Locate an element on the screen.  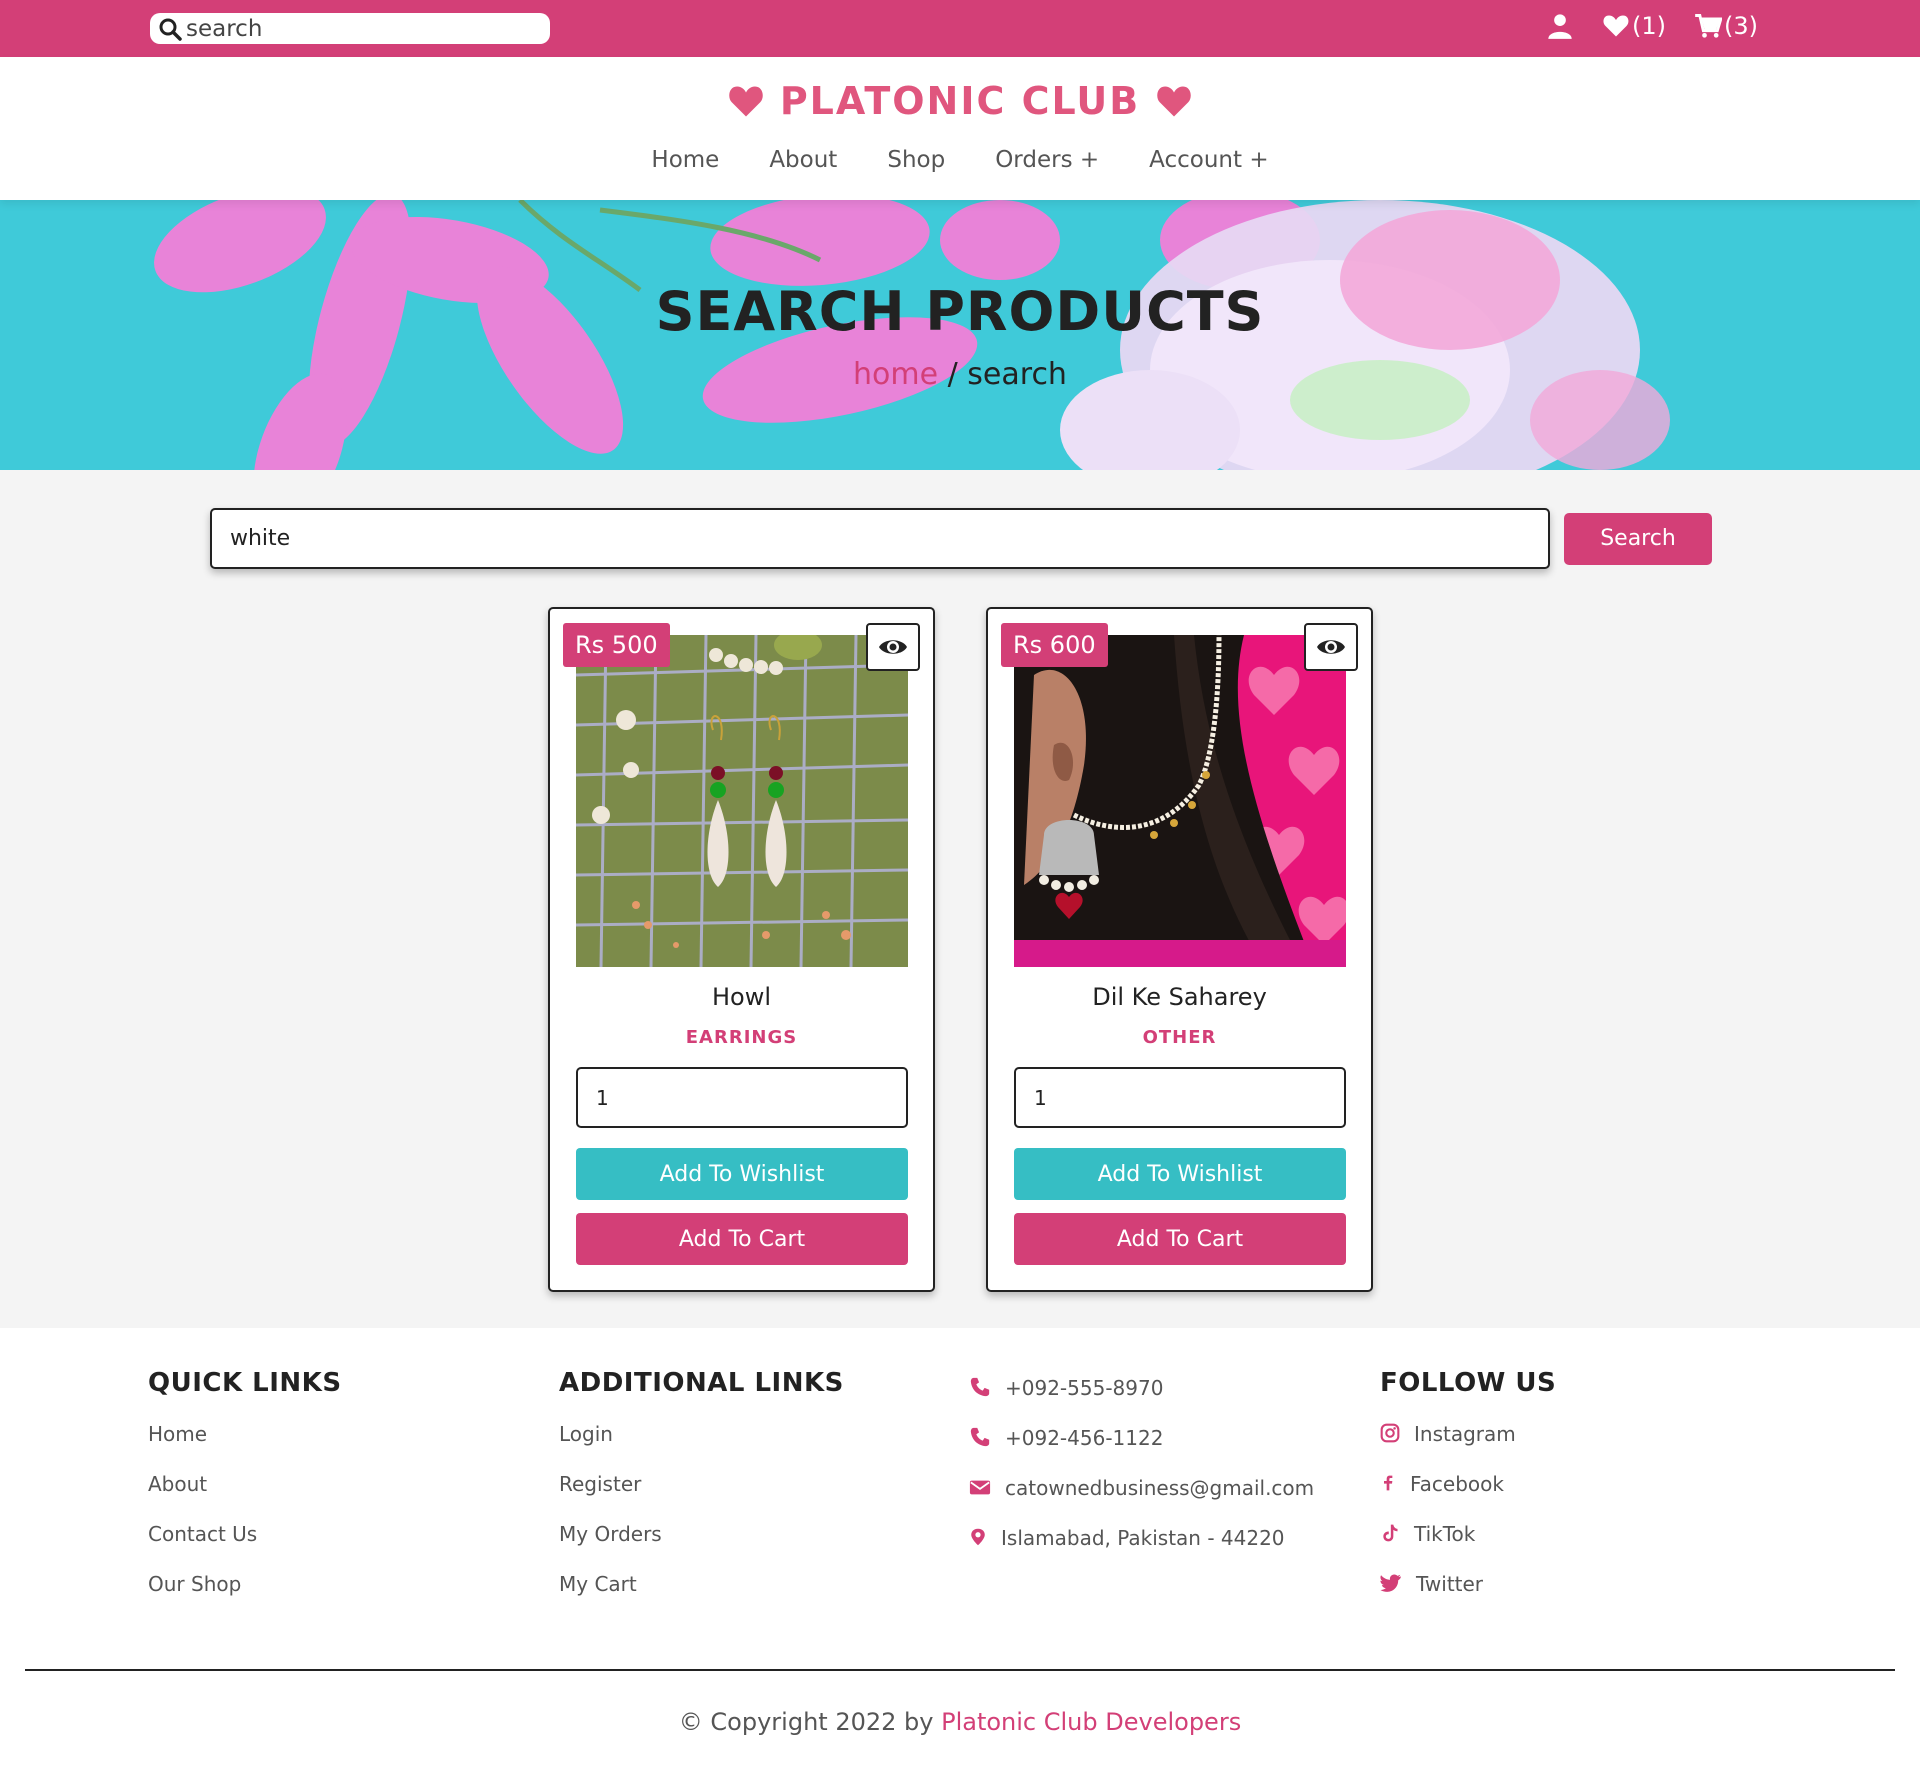
top-search-input is located at coordinates (361, 28).